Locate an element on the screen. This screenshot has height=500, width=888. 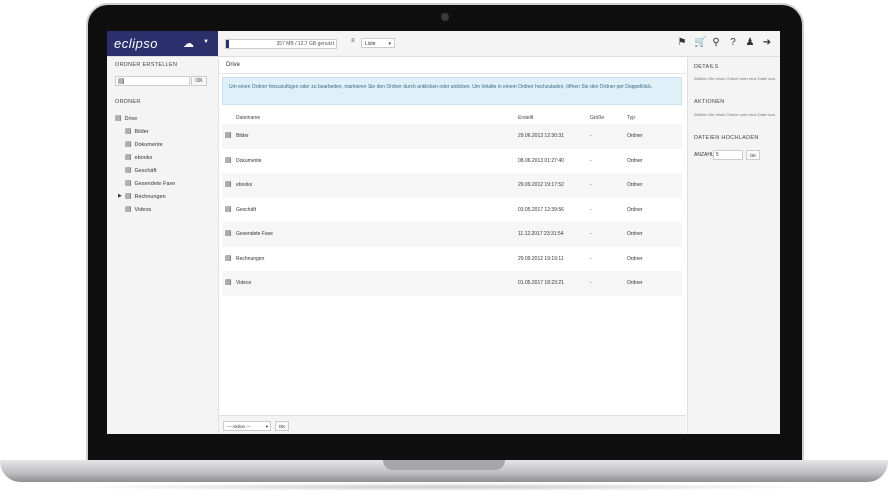
table-row: ▤ Geschäft 03.05.2017 12:39:56 - Ordner is located at coordinates (452, 210).